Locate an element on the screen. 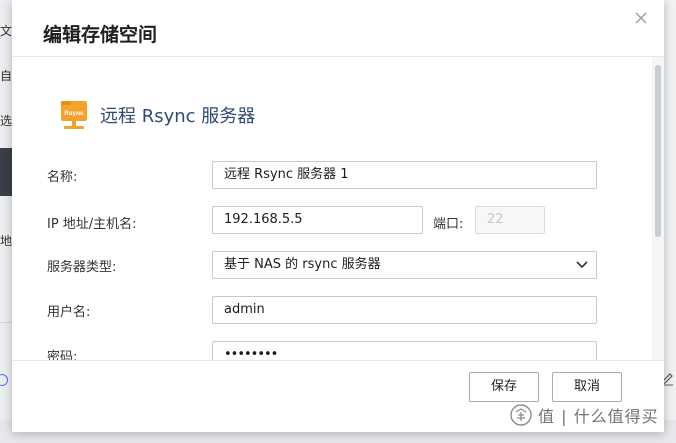  save-button: 保存 is located at coordinates (504, 387).